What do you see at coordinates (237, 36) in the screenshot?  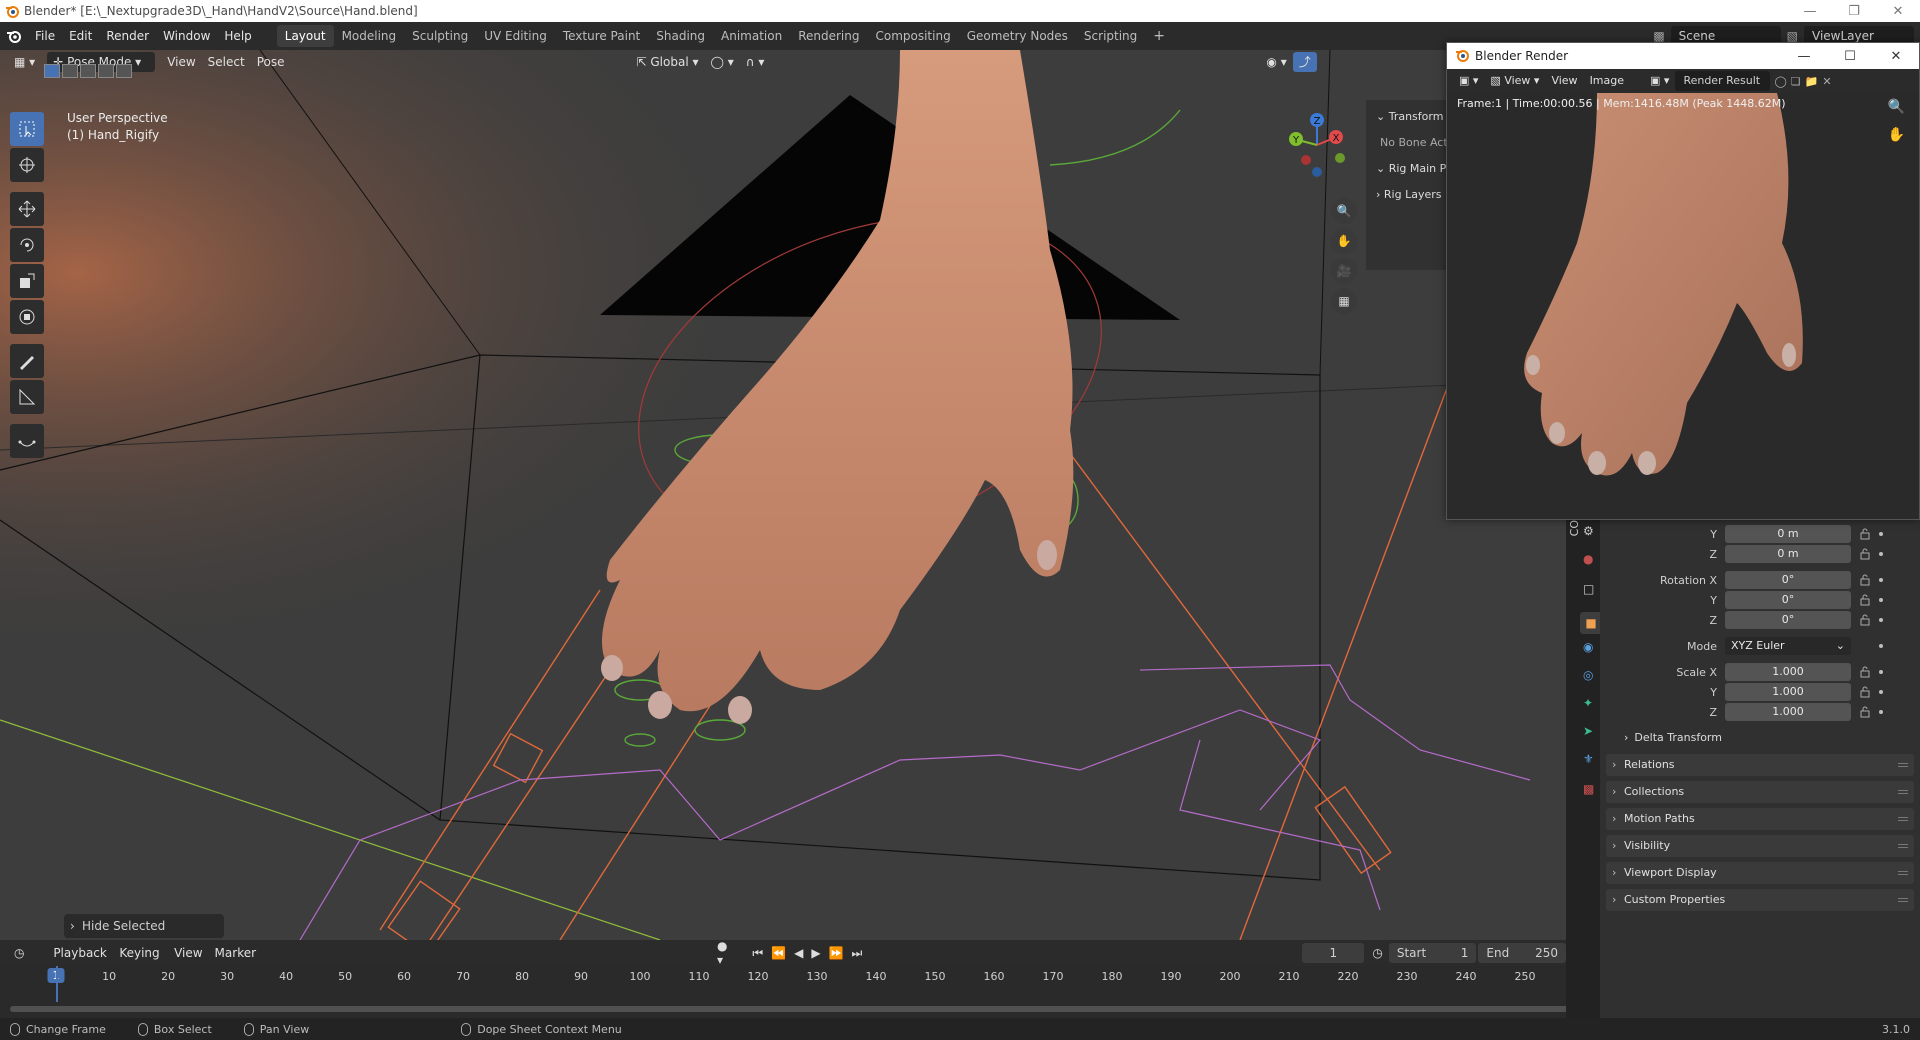 I see `menu-help: Help` at bounding box center [237, 36].